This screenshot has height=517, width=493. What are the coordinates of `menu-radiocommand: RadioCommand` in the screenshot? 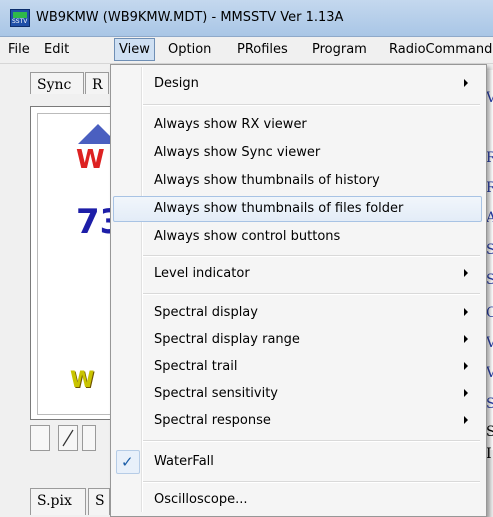 It's located at (440, 49).